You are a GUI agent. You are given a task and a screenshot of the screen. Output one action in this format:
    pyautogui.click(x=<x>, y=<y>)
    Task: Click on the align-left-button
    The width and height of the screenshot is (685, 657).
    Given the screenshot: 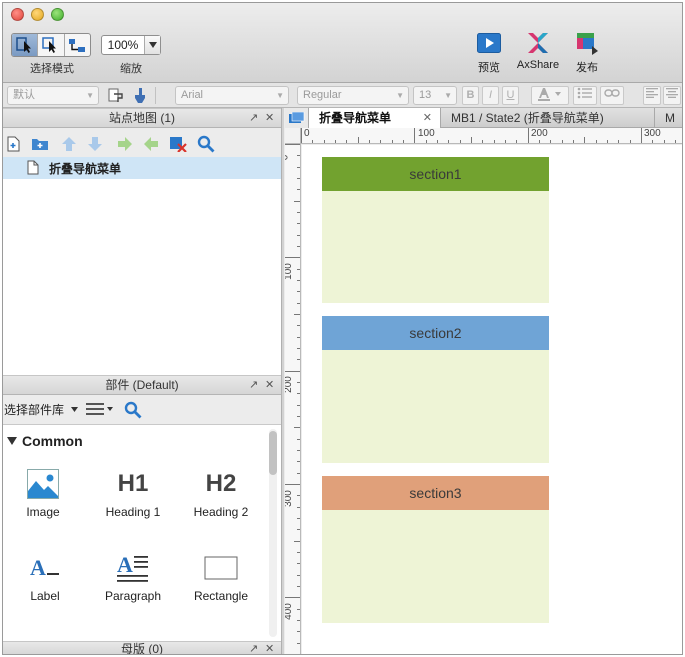 What is the action you would take?
    pyautogui.click(x=652, y=95)
    